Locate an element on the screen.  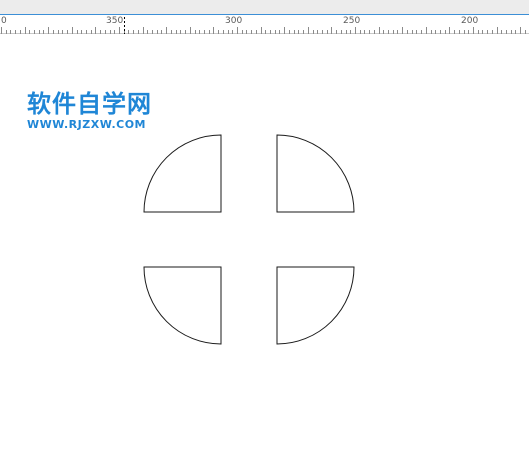
quarter-circle-top-left is located at coordinates (182, 173).